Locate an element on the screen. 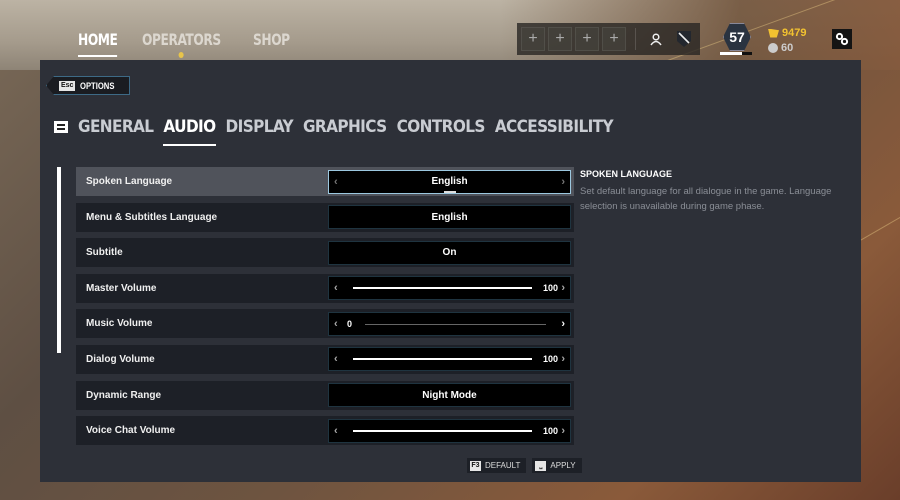 This screenshot has height=500, width=900. default-label: DEFAULT is located at coordinates (503, 465).